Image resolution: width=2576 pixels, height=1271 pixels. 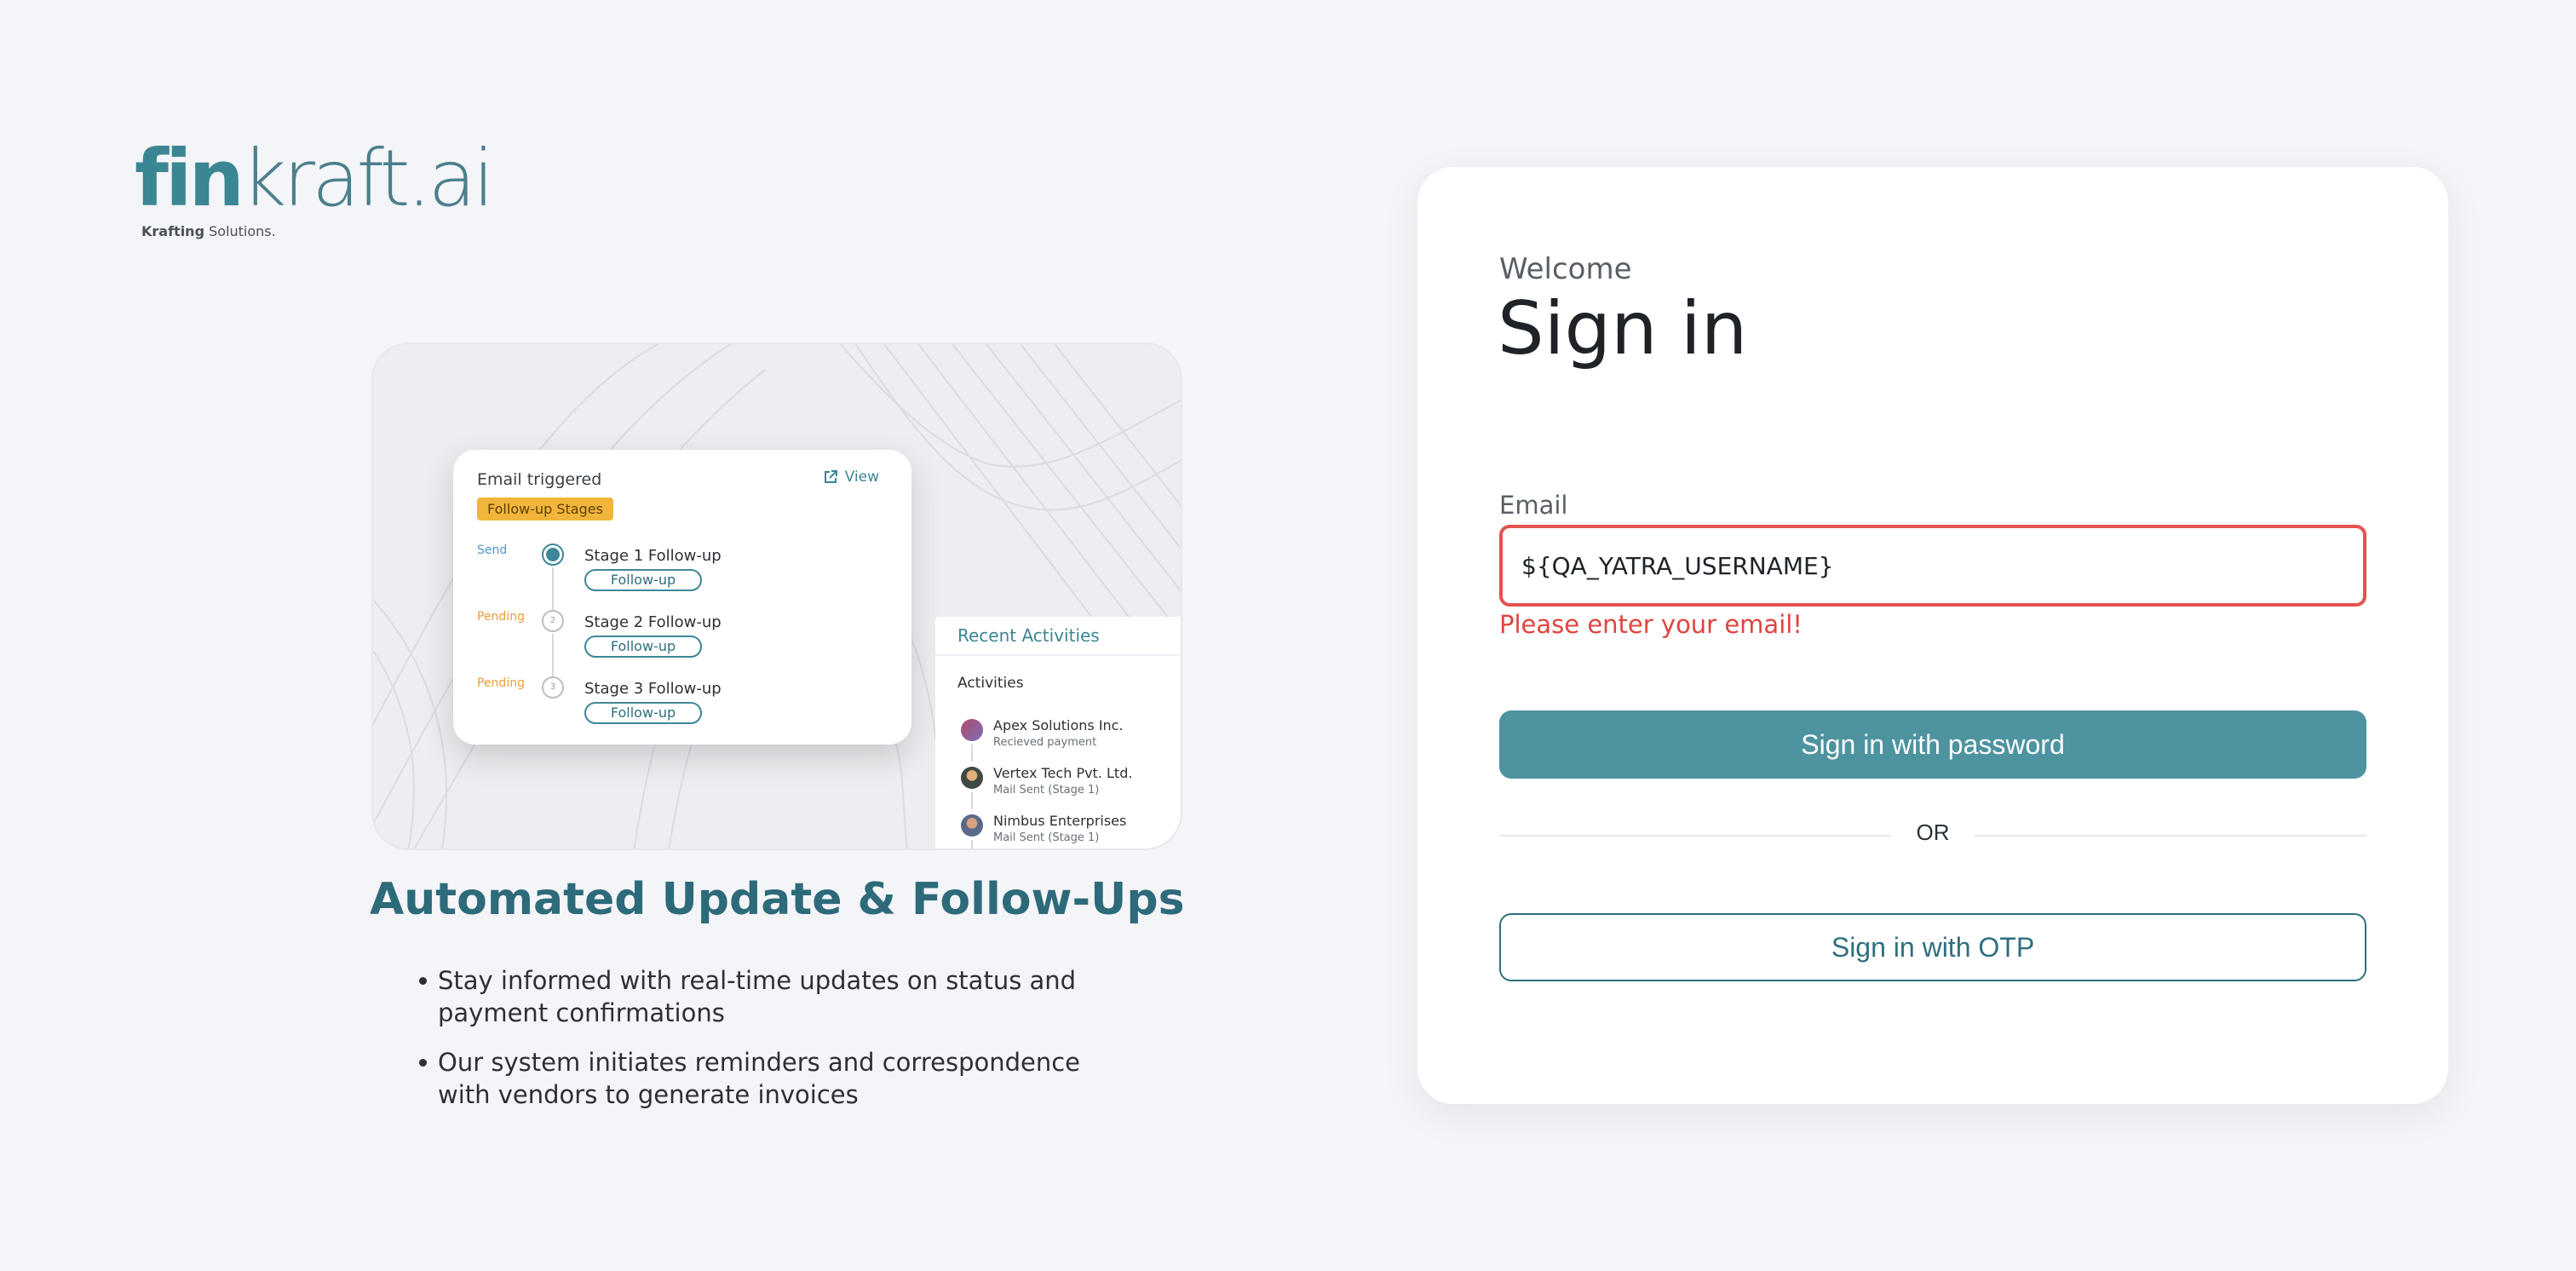 What do you see at coordinates (991, 683) in the screenshot?
I see `activities-subtitle: Activities` at bounding box center [991, 683].